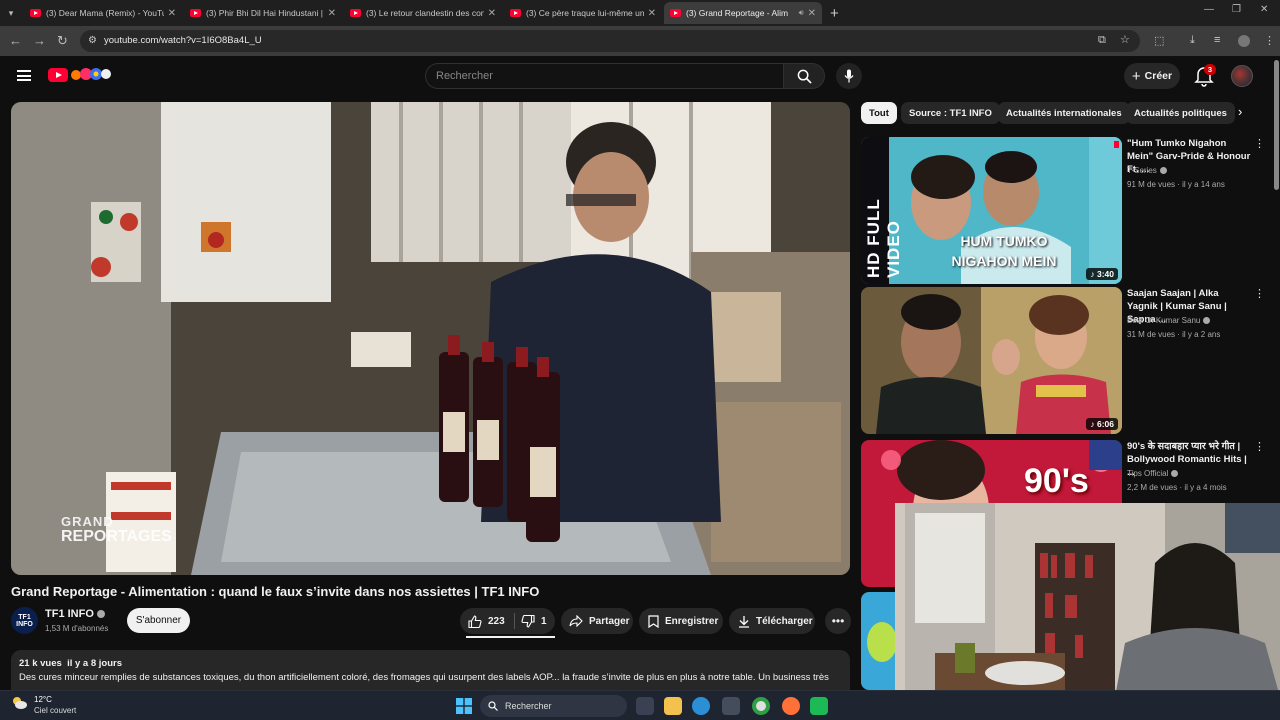  I want to click on firefox-browser-icon, so click(791, 706).